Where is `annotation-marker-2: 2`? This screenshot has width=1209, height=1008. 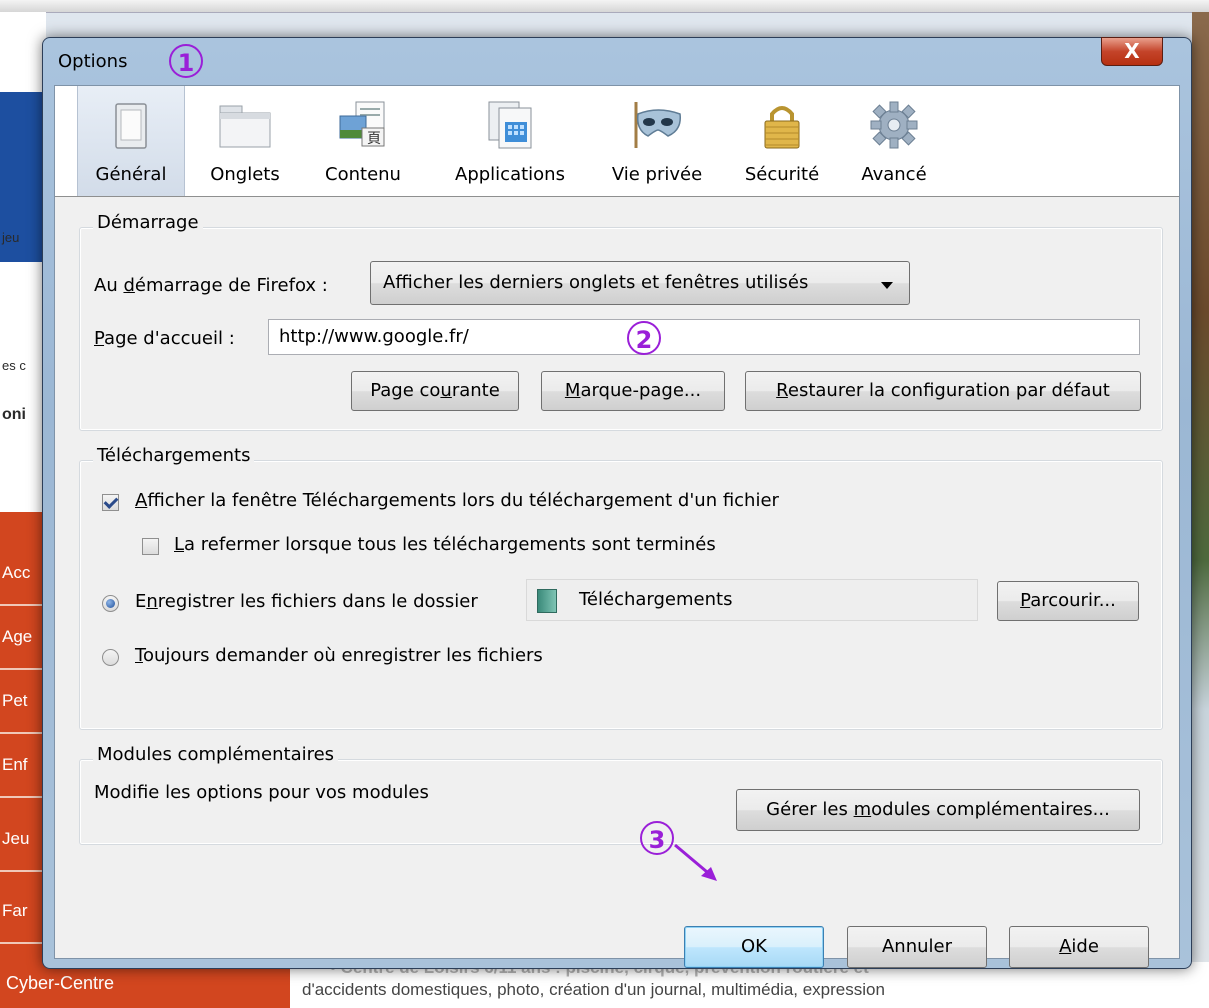
annotation-marker-2: 2 is located at coordinates (644, 338).